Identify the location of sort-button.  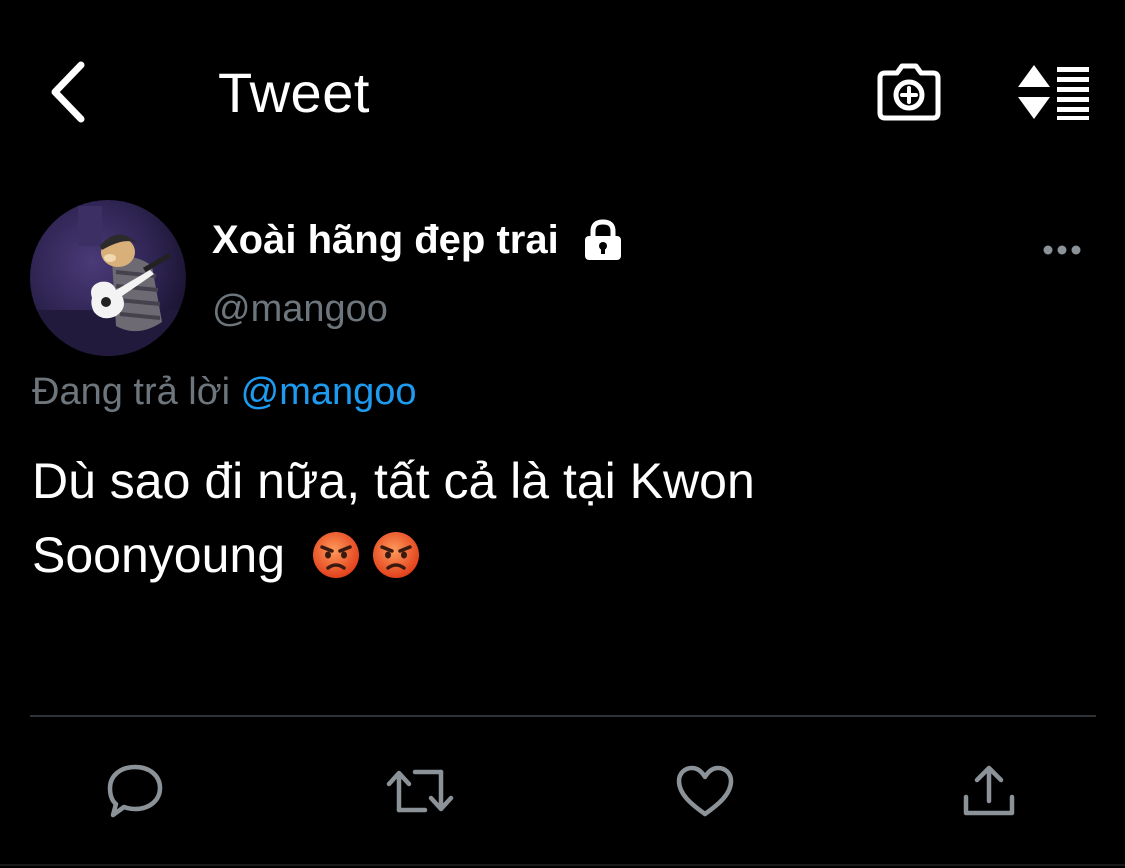
(1053, 92).